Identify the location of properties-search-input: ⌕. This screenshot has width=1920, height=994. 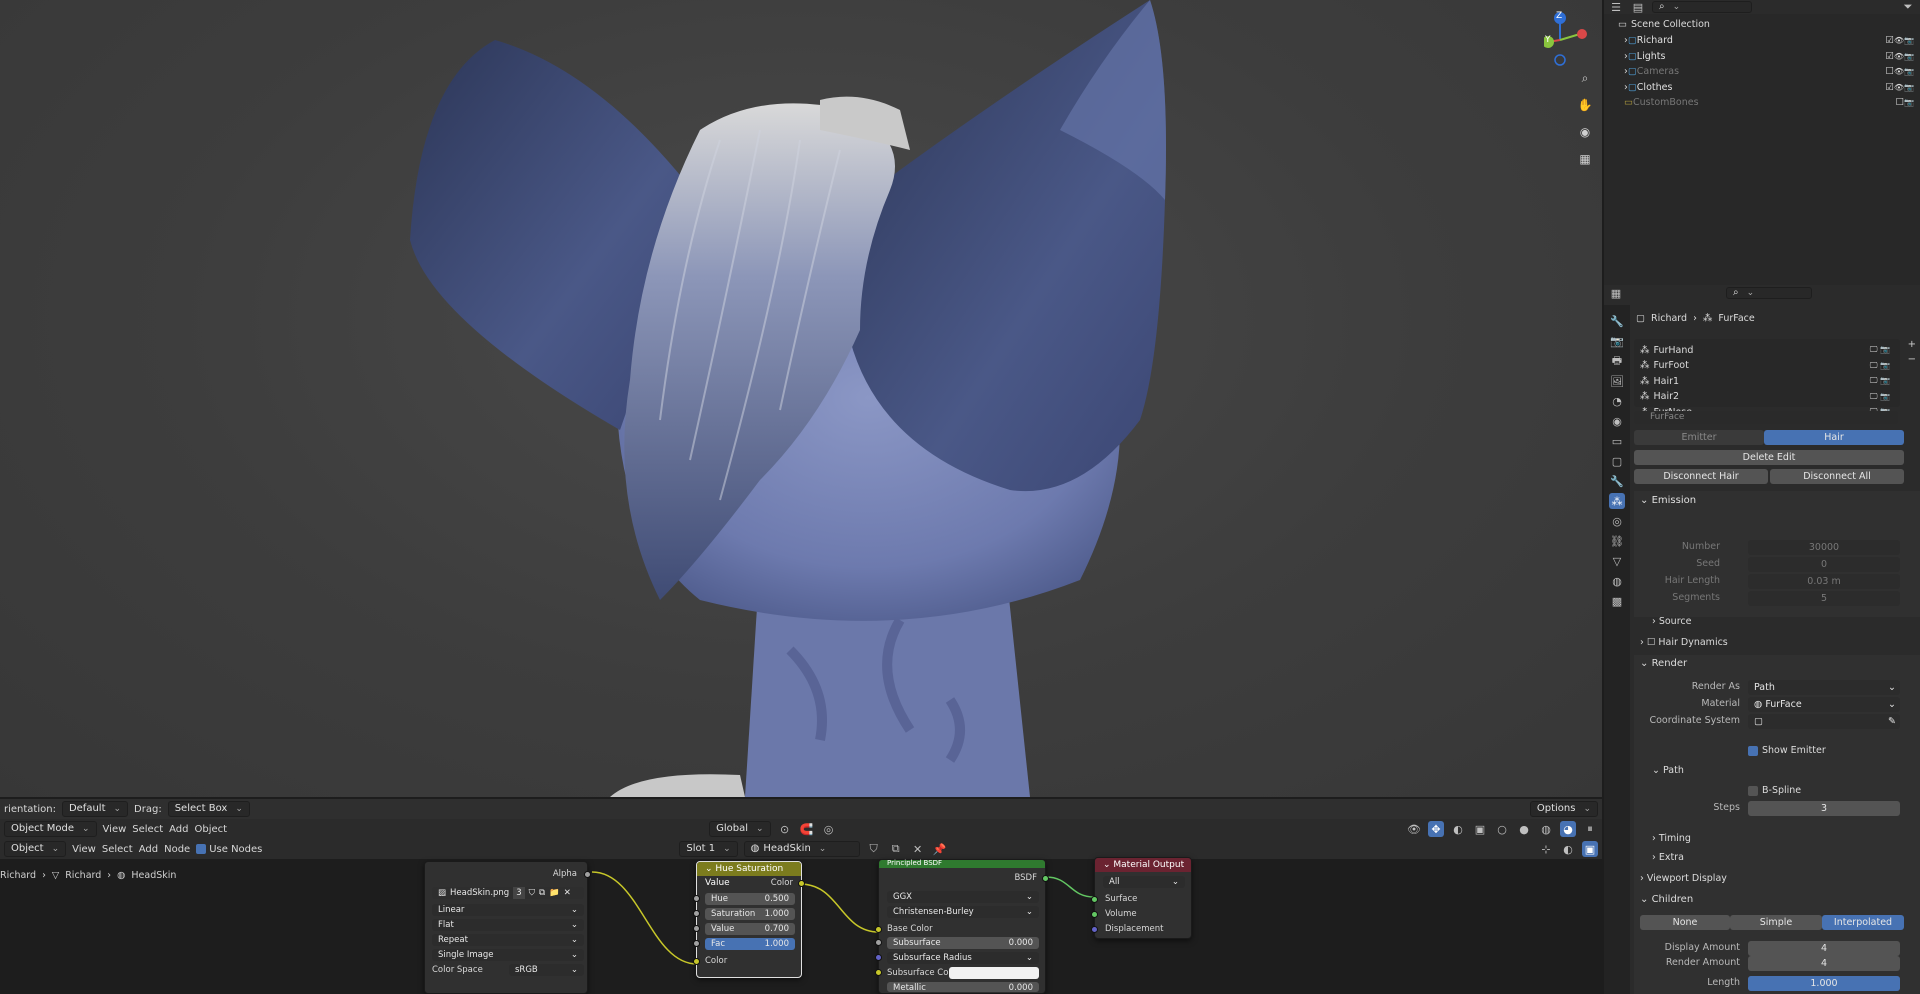
(1769, 293).